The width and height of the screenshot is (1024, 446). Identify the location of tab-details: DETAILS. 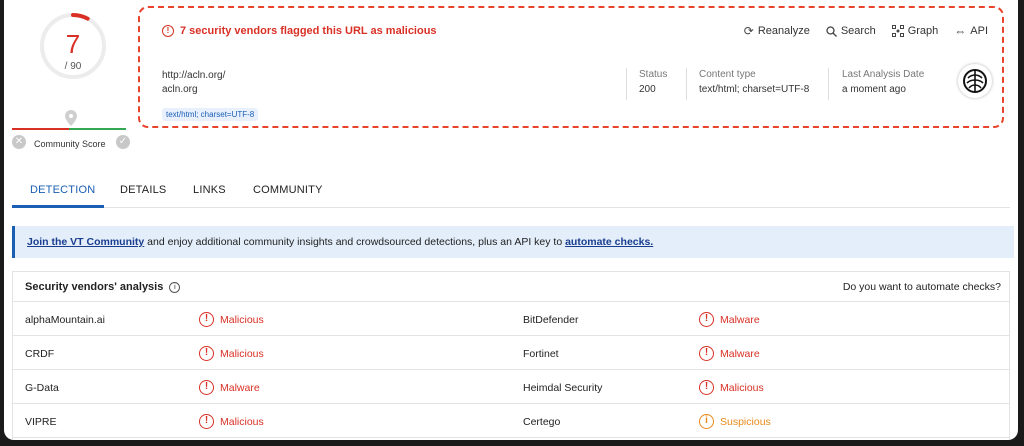
(143, 190).